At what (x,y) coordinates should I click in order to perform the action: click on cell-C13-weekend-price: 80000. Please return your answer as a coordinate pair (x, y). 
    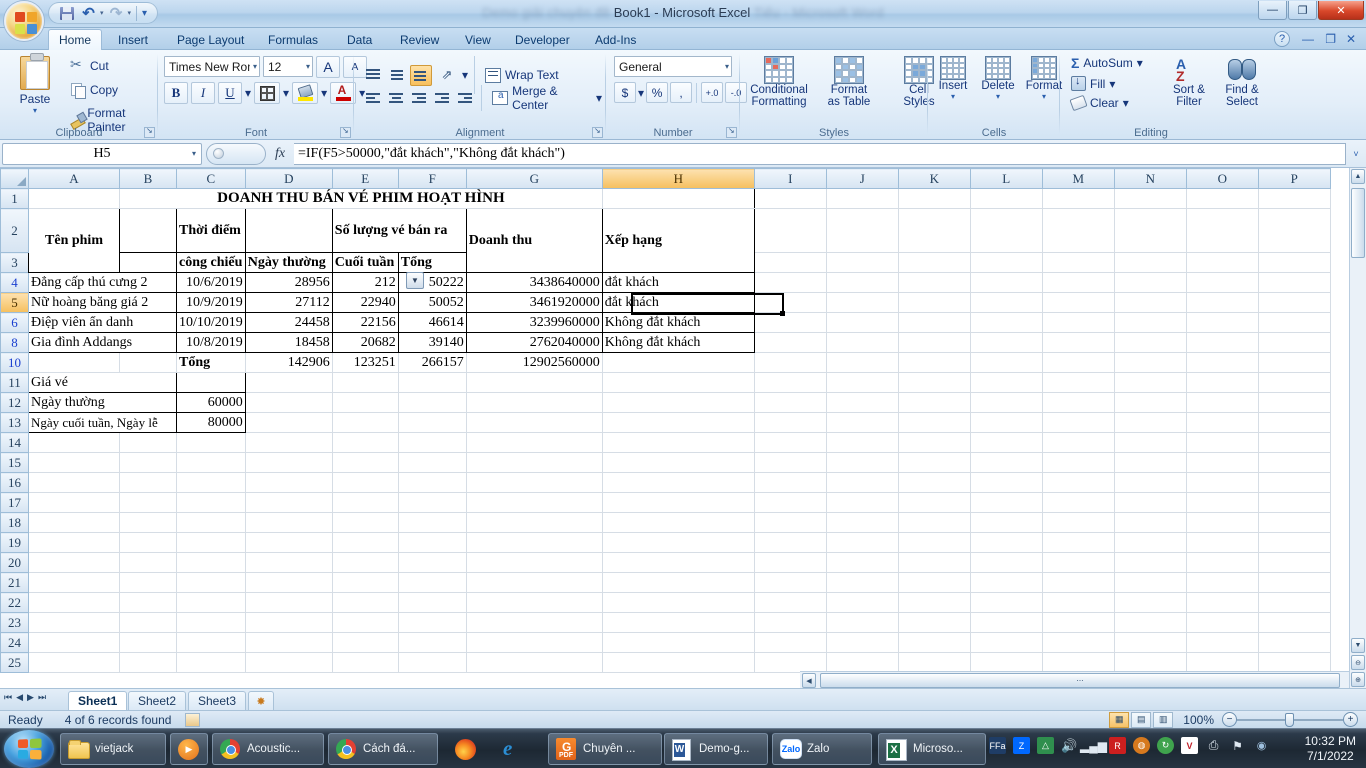
    Looking at the image, I should click on (211, 422).